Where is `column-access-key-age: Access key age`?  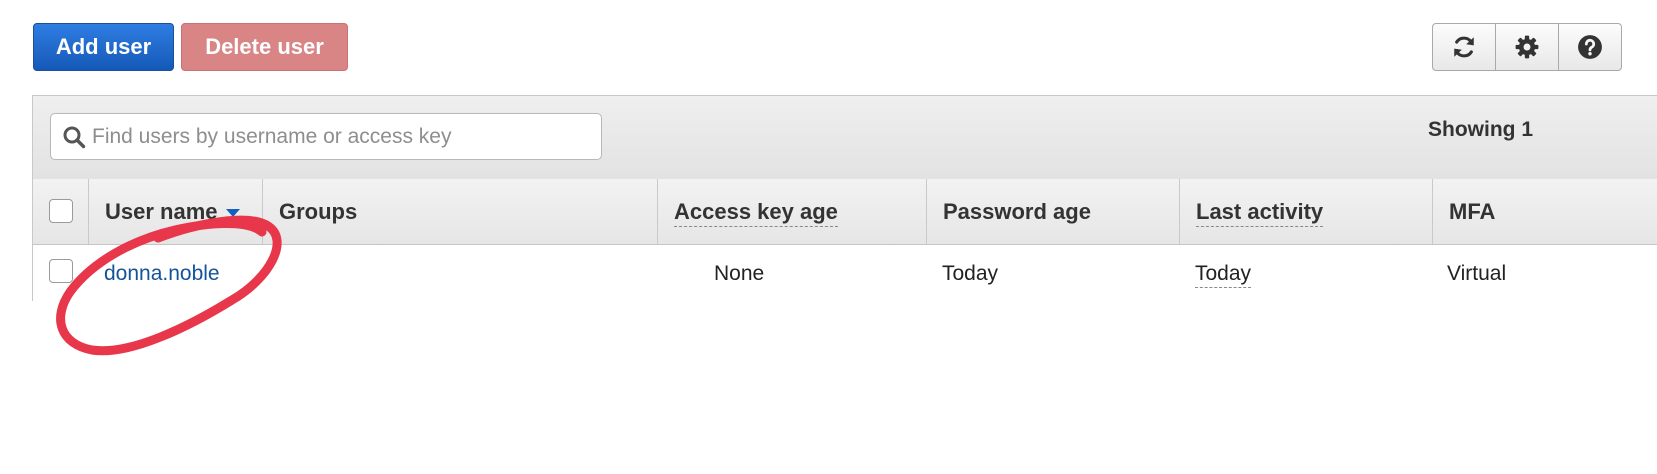 column-access-key-age: Access key age is located at coordinates (792, 211).